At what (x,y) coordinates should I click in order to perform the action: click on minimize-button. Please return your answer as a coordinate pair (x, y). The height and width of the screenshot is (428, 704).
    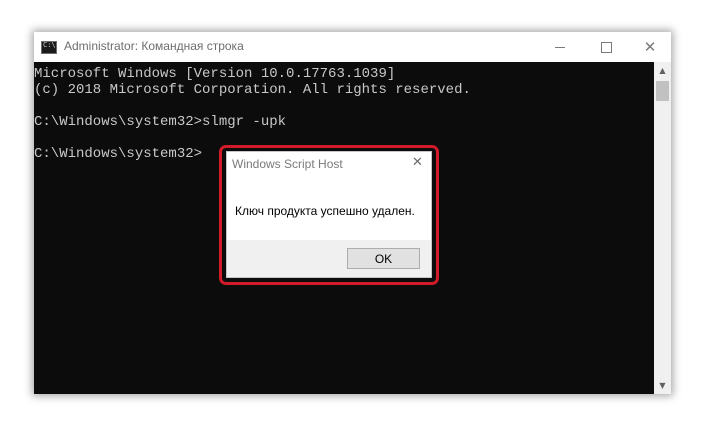
    Looking at the image, I should click on (560, 47).